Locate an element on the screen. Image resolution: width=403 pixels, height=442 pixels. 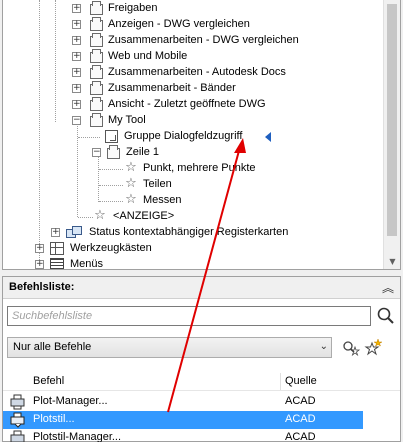
tree-item-label: Gruppe Dialogfeldzugriff is located at coordinates (183, 136).